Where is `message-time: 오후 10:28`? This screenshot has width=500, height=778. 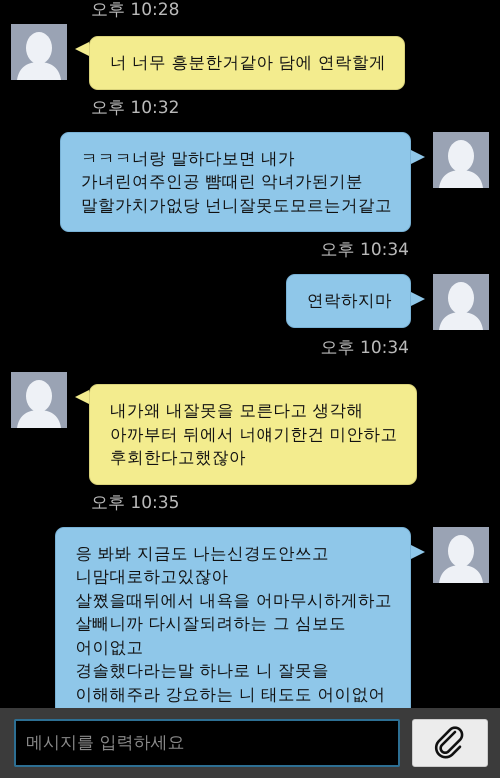
message-time: 오후 10:28 is located at coordinates (135, 10).